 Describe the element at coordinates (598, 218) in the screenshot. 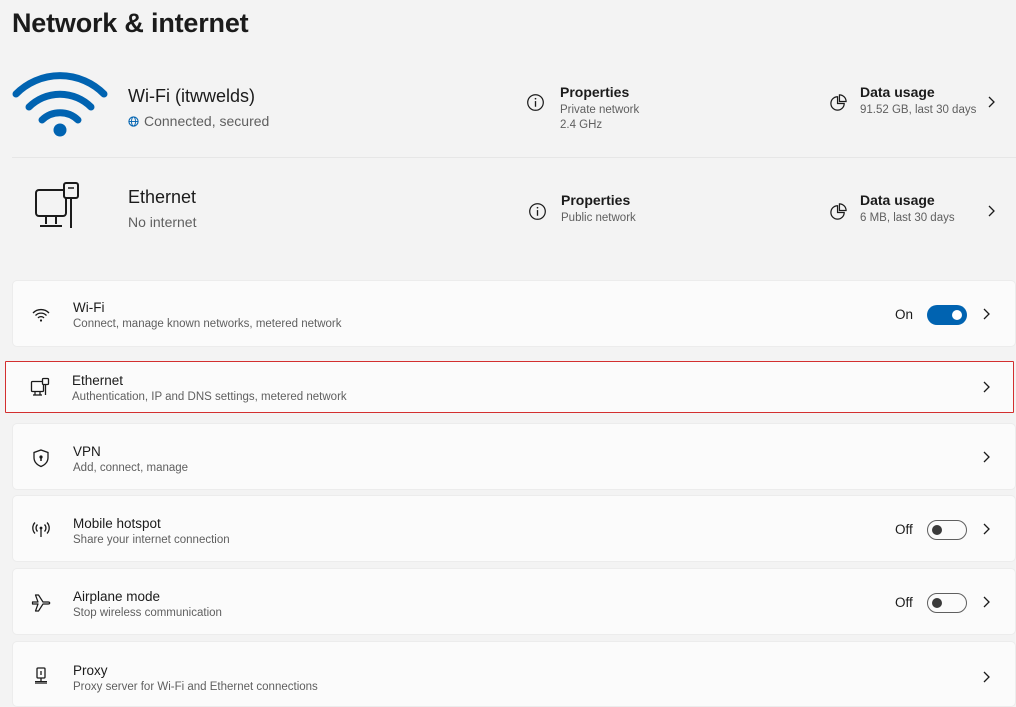

I see `ethernet-network-type: Public network` at that location.